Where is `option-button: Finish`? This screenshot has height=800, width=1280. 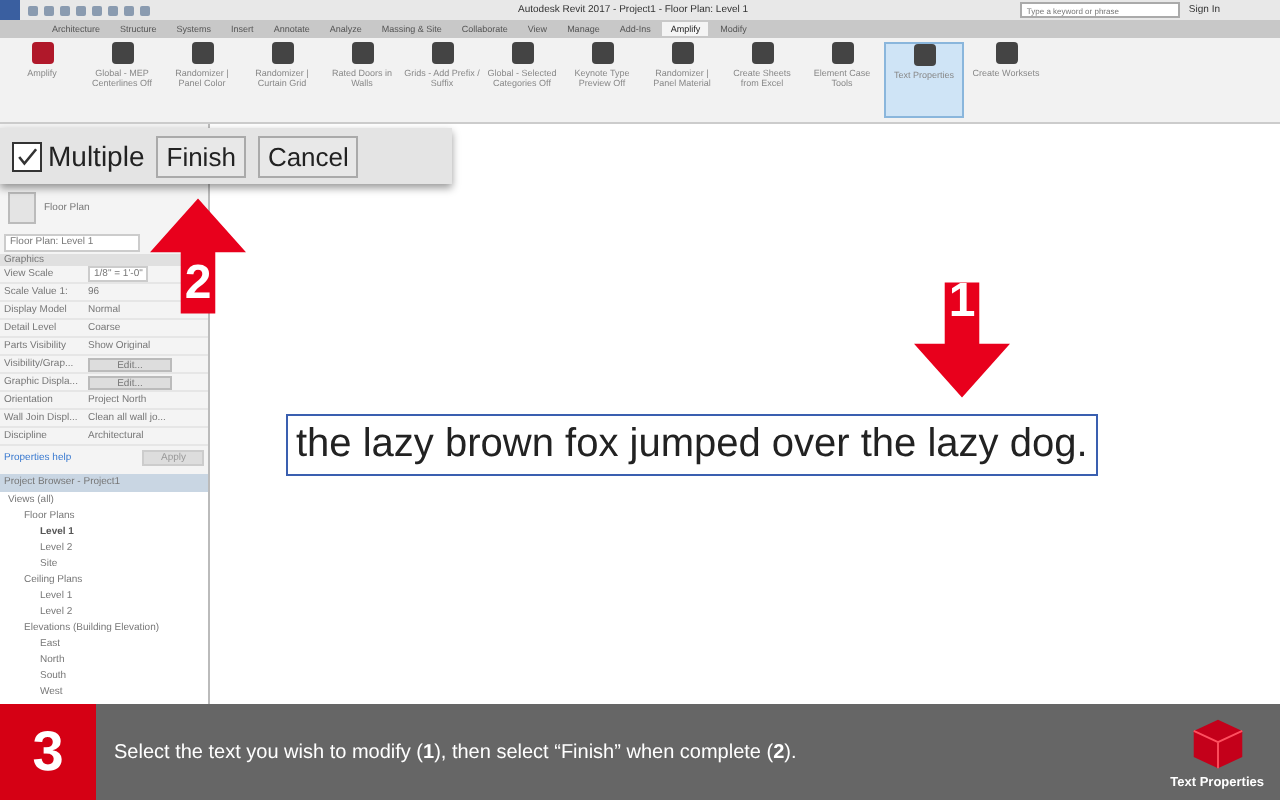
option-button: Finish is located at coordinates (201, 156).